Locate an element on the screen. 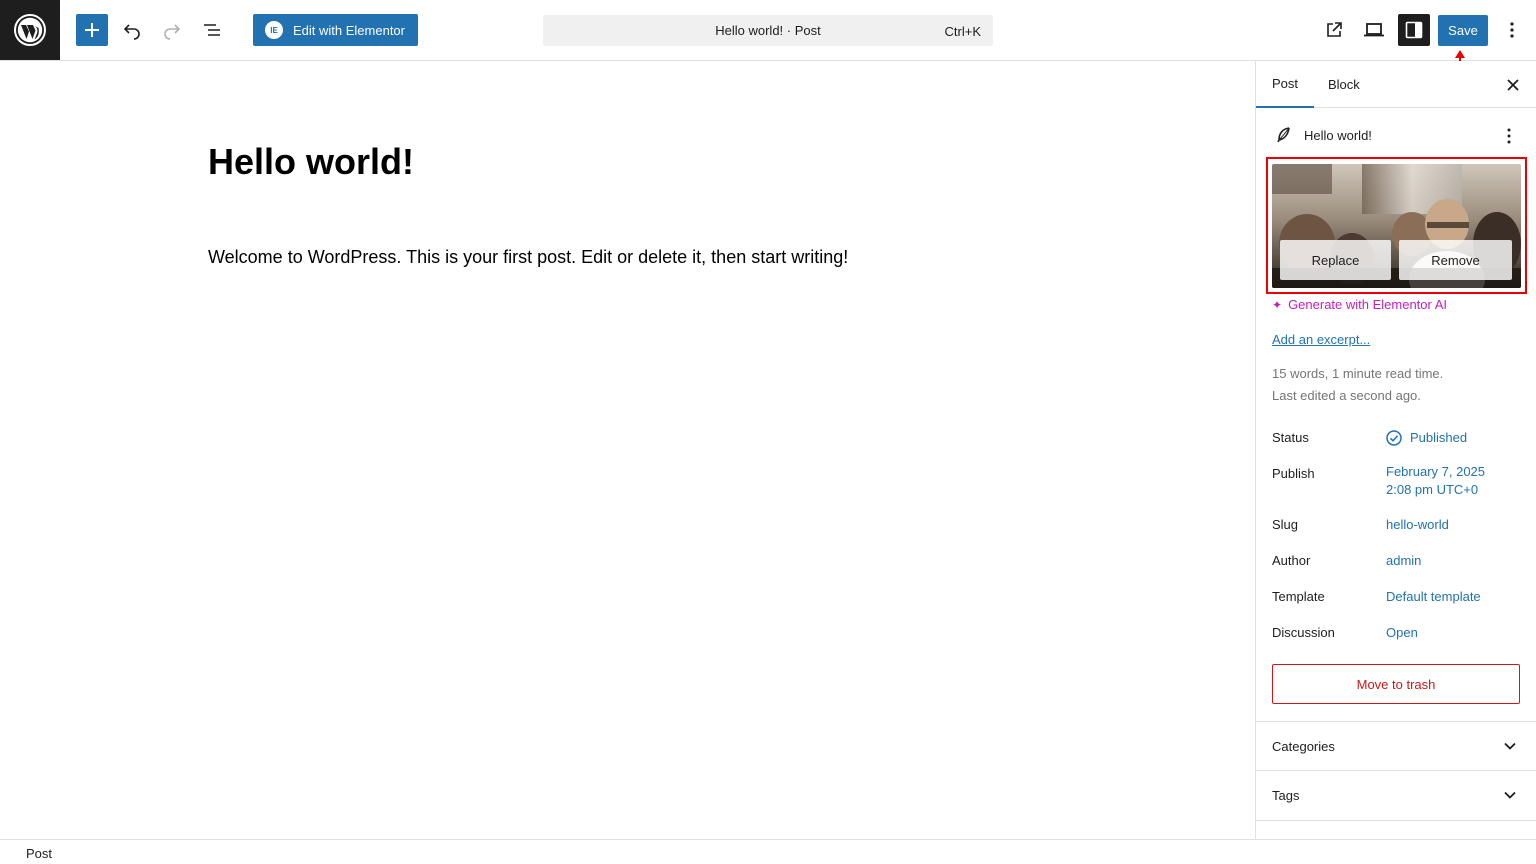 The height and width of the screenshot is (864, 1536). post-actions-button is located at coordinates (1509, 136).